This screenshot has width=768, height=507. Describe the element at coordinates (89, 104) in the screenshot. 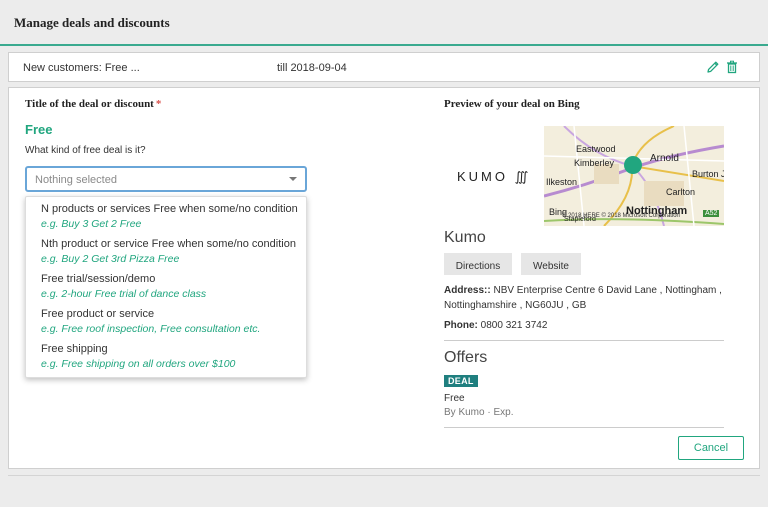

I see `title-label-text: Title of the deal or discount` at that location.